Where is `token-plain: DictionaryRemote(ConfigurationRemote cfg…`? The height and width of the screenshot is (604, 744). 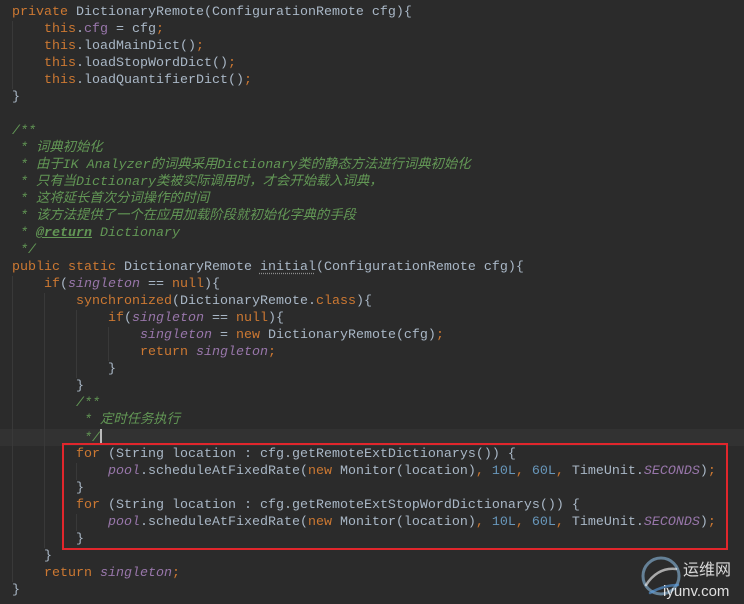 token-plain: DictionaryRemote(ConfigurationRemote cfg… is located at coordinates (240, 12).